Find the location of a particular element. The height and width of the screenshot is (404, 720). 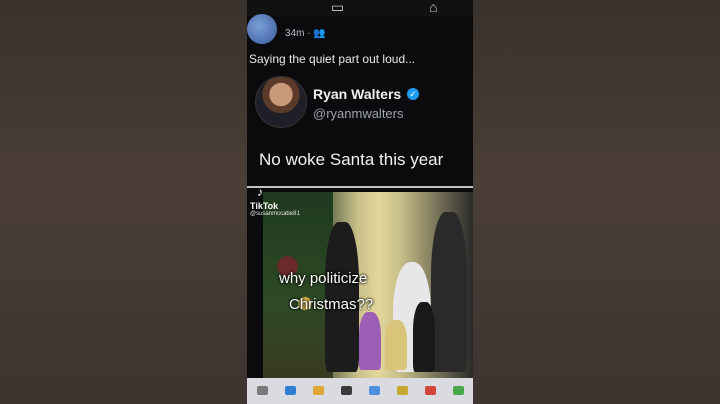

taskbar is located at coordinates (360, 391).